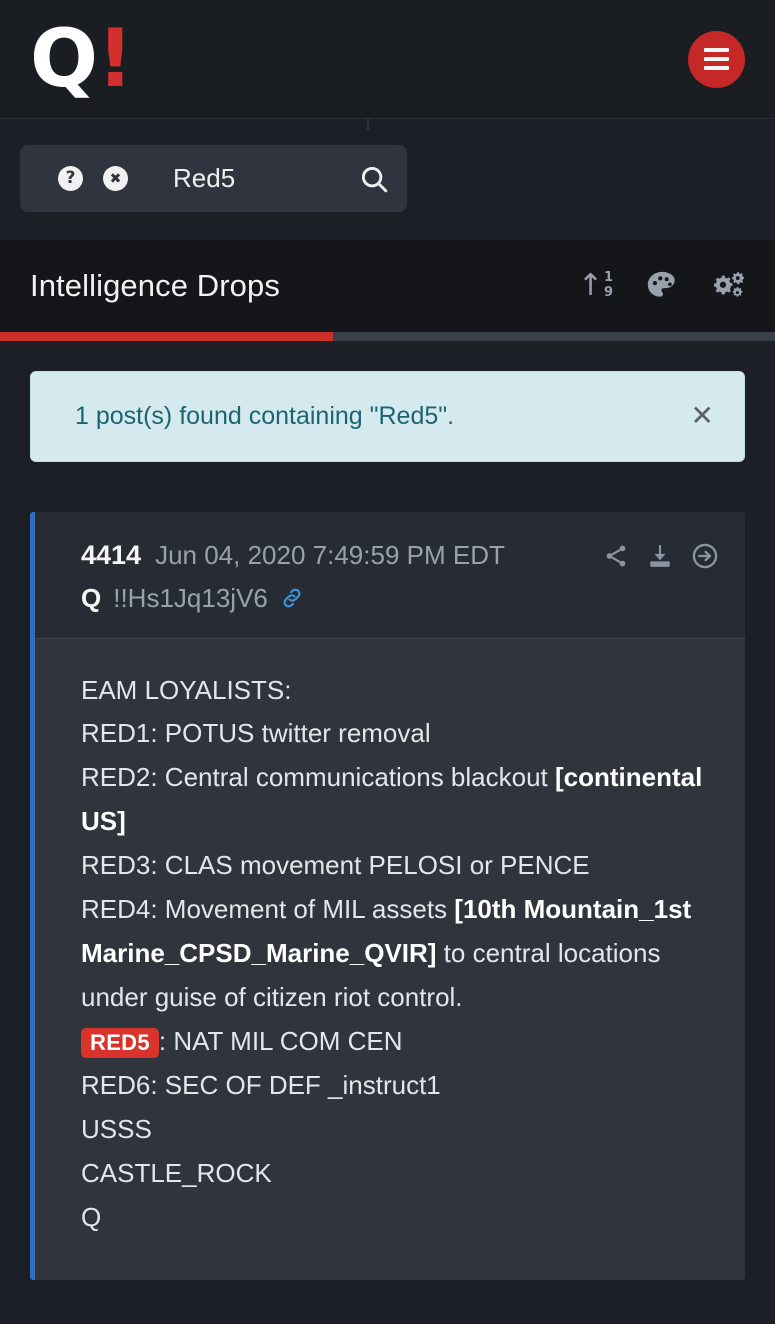 The width and height of the screenshot is (775, 1324). I want to click on search-submit-button, so click(374, 179).